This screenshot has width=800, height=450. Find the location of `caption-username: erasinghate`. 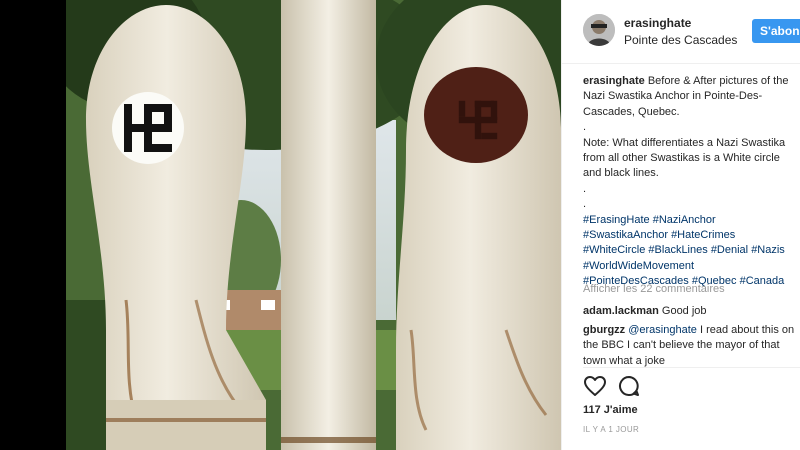

caption-username: erasinghate is located at coordinates (614, 81).